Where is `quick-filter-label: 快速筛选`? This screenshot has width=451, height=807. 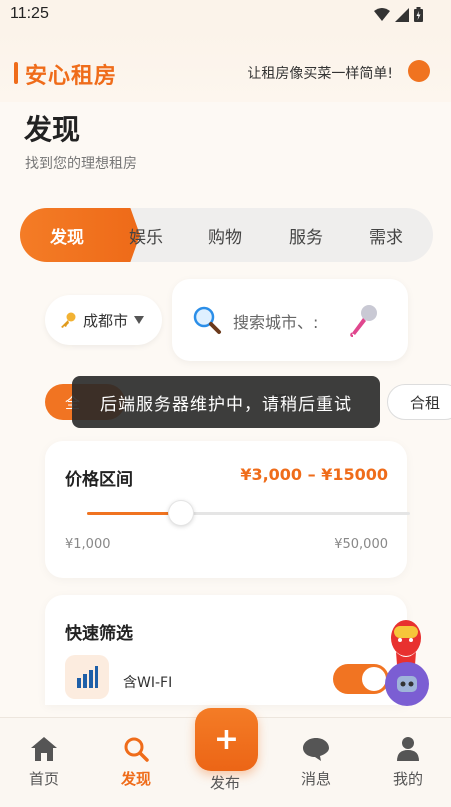
quick-filter-label: 快速筛选 is located at coordinates (99, 634).